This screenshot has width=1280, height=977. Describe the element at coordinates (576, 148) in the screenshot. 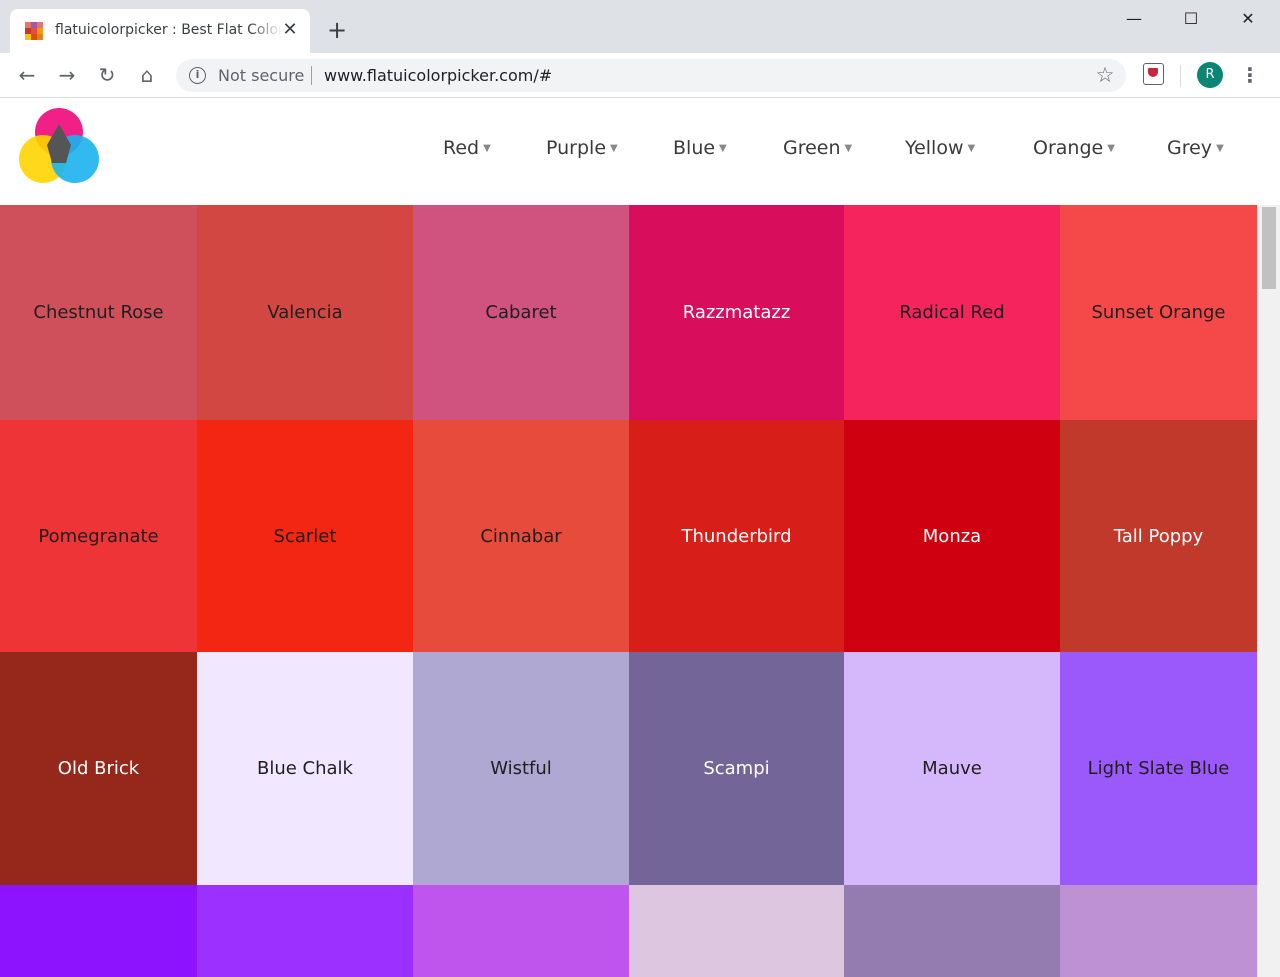

I see `nav-item-label: Purple` at that location.